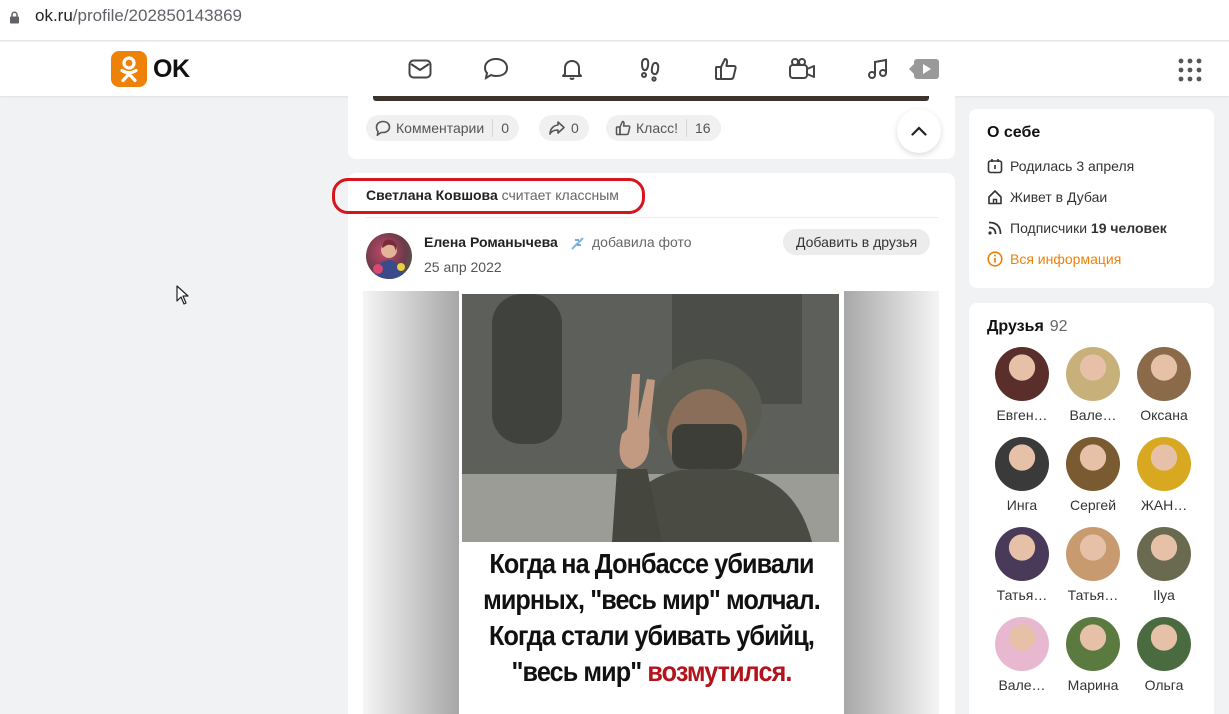  I want to click on comments-label: Комментарии, so click(440, 128).